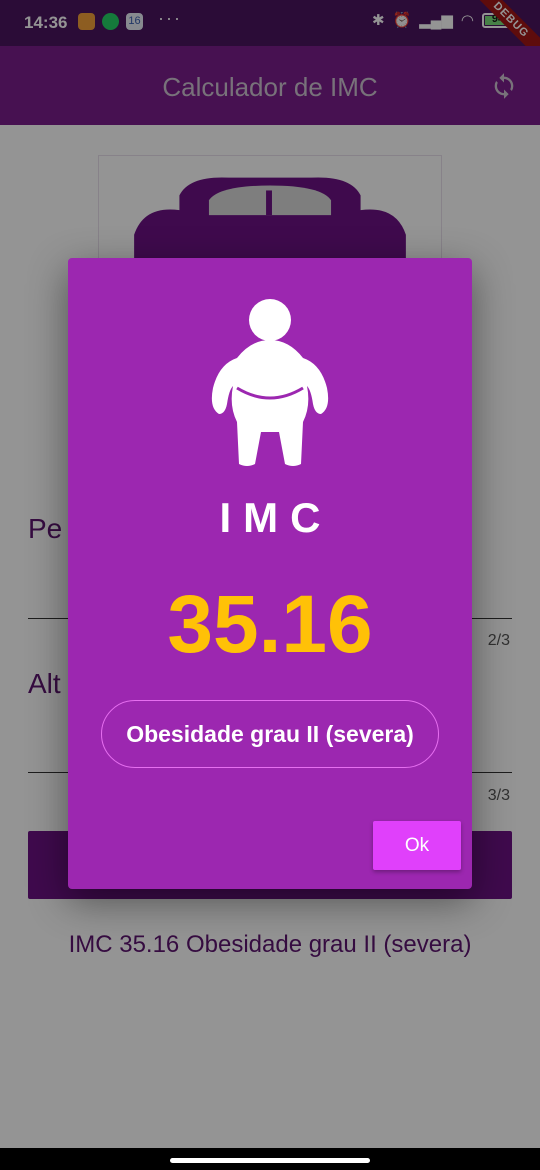 This screenshot has width=540, height=1170. I want to click on navigation-bar, so click(270, 1159).